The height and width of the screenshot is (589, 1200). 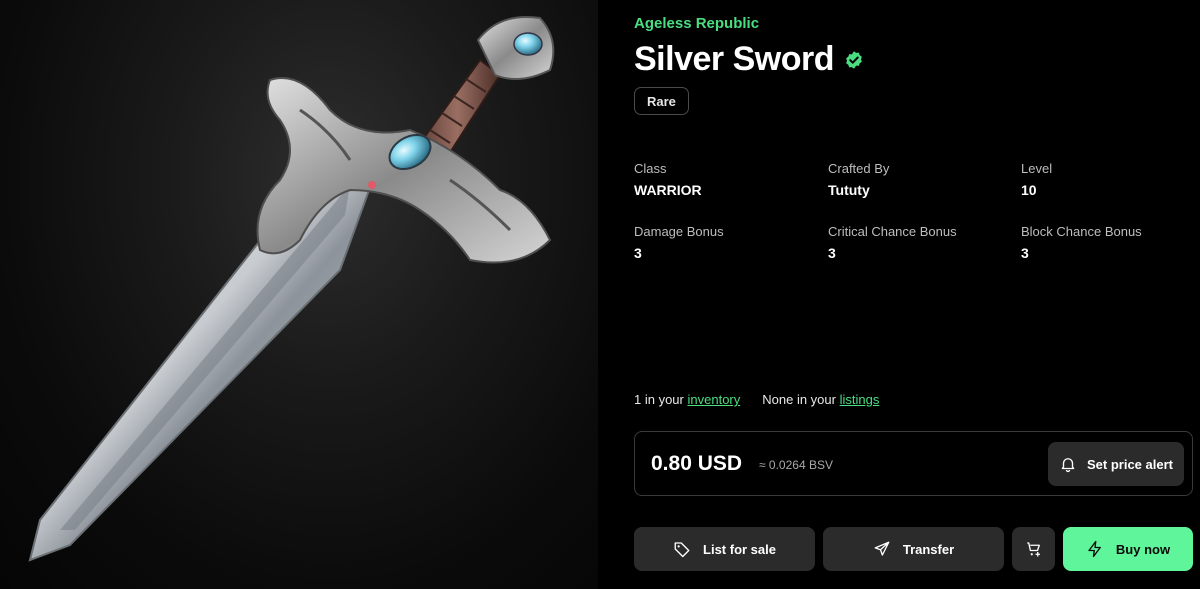 I want to click on transfer-button: Transfer, so click(x=913, y=549).